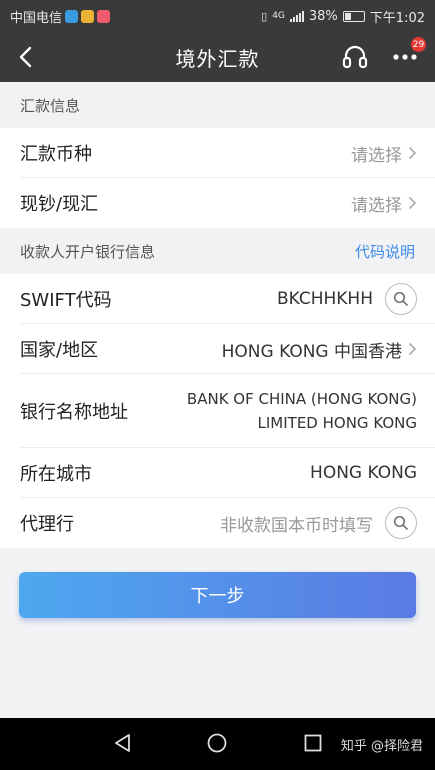  What do you see at coordinates (217, 153) in the screenshot?
I see `currency-row: 汇款币种 请选择` at bounding box center [217, 153].